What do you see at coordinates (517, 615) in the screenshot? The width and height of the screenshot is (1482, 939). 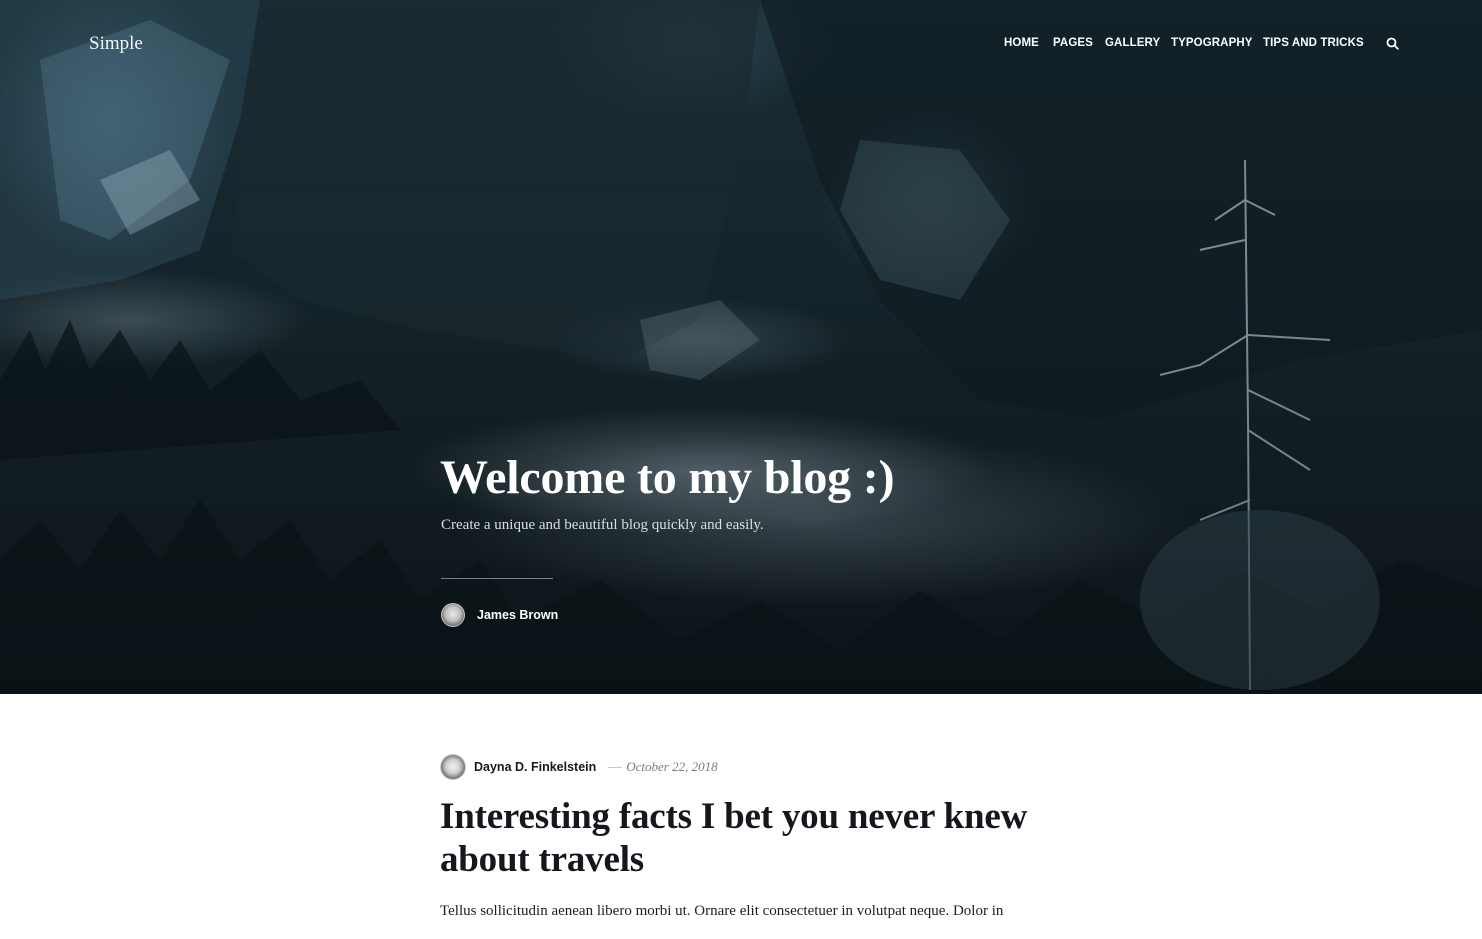 I see `hero-author-name: James Brown` at bounding box center [517, 615].